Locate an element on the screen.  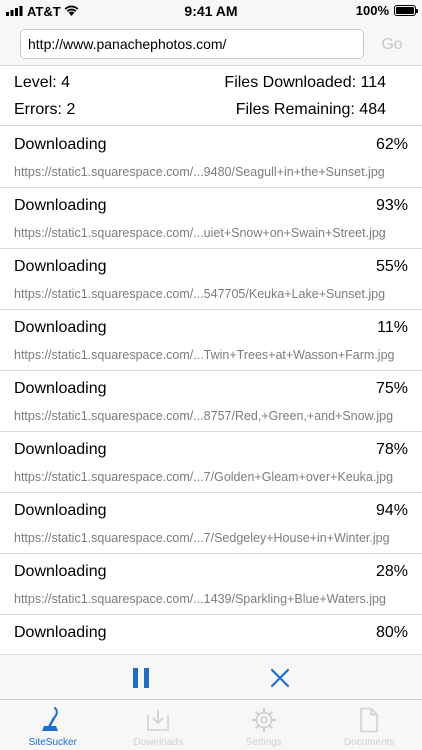
pause-icon is located at coordinates (141, 678).